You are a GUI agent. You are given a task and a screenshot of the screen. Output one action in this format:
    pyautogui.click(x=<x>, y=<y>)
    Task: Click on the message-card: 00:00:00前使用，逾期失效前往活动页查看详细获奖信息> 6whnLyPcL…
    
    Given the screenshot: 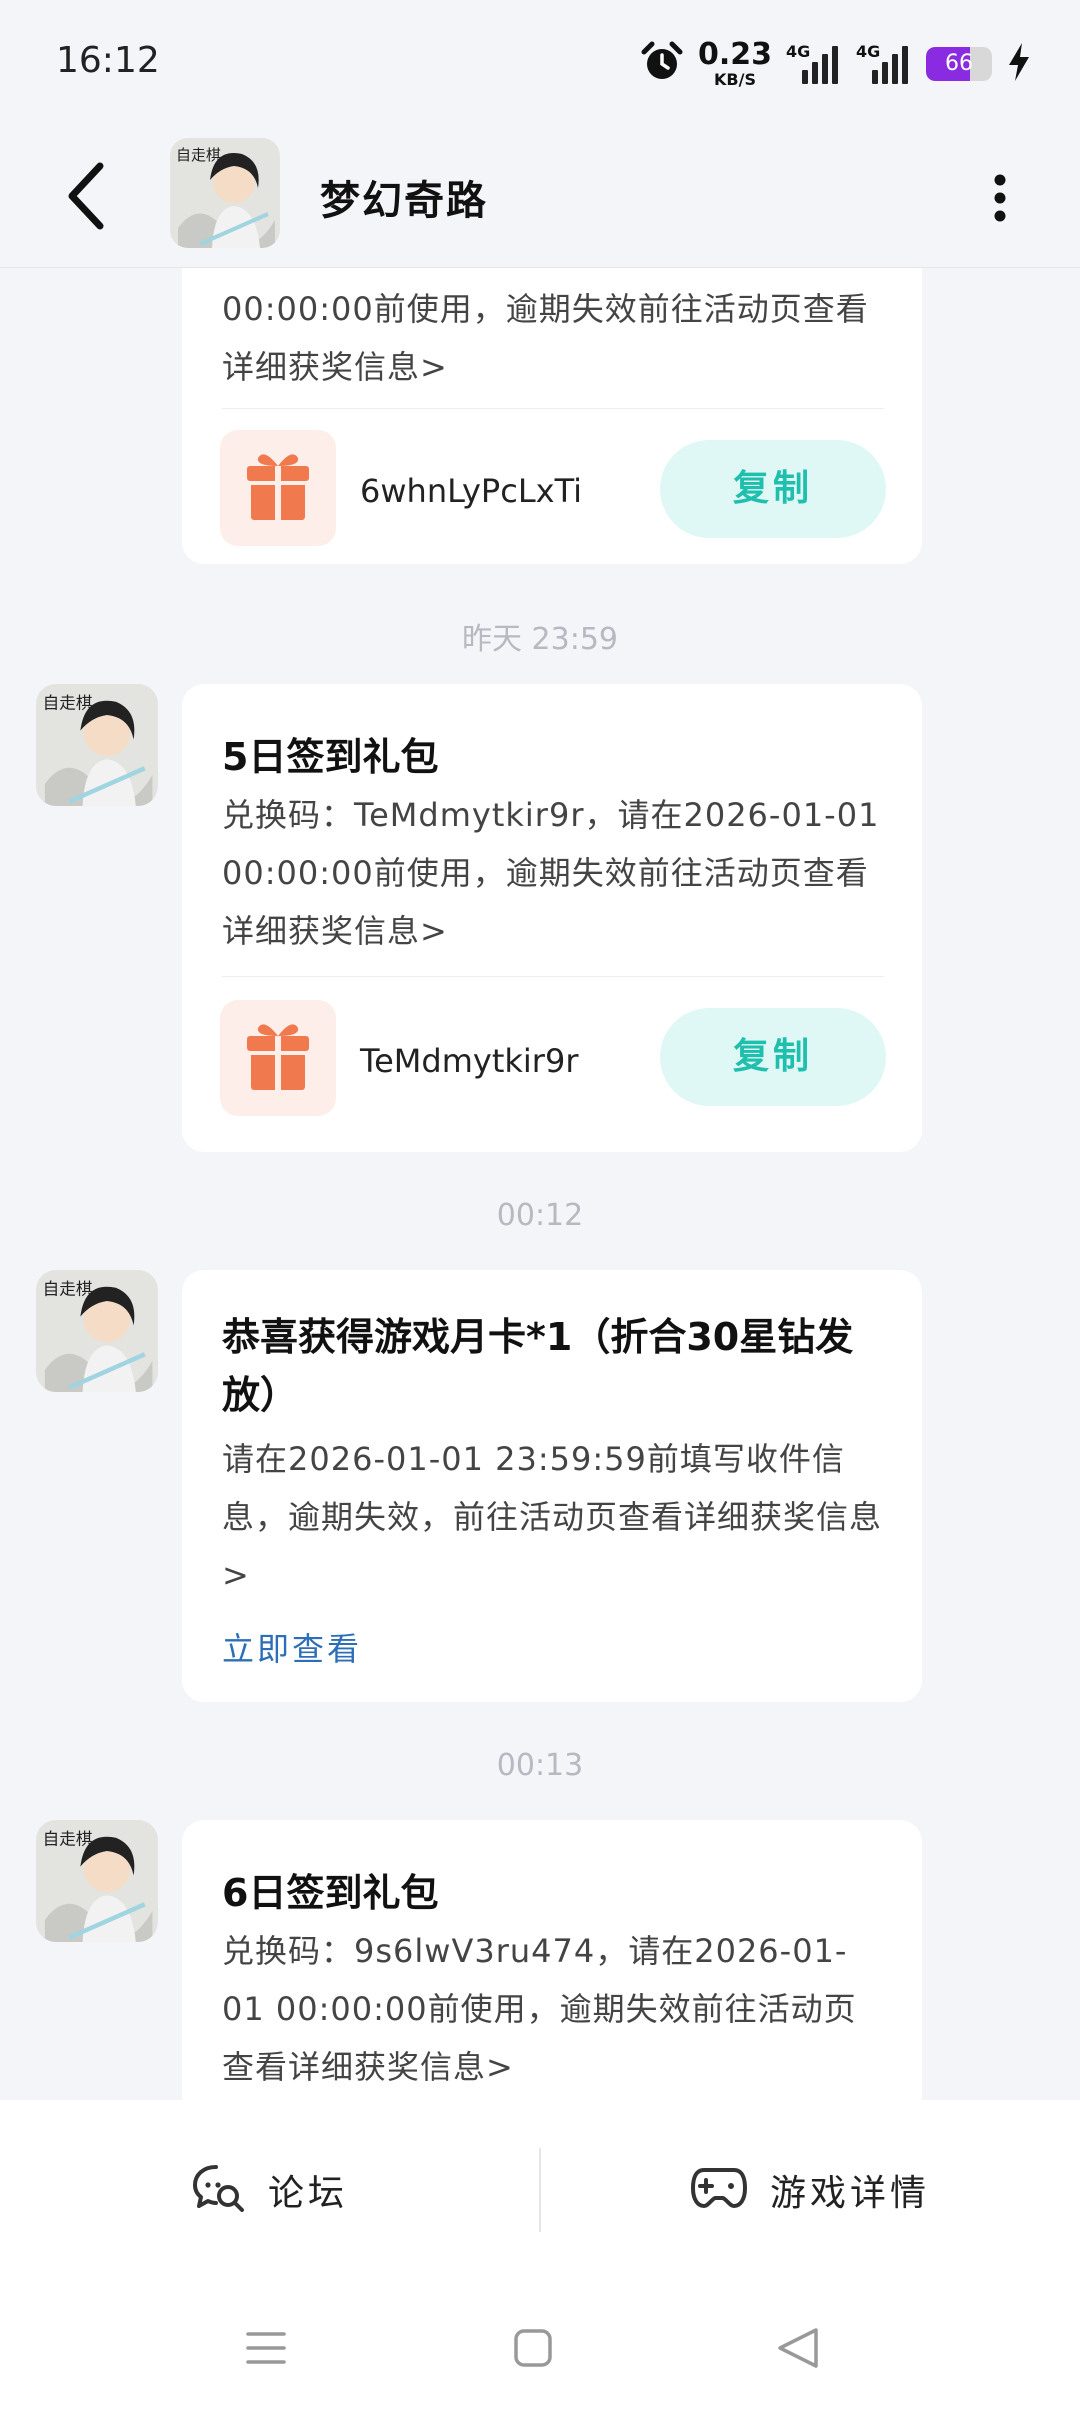 What is the action you would take?
    pyautogui.click(x=552, y=416)
    